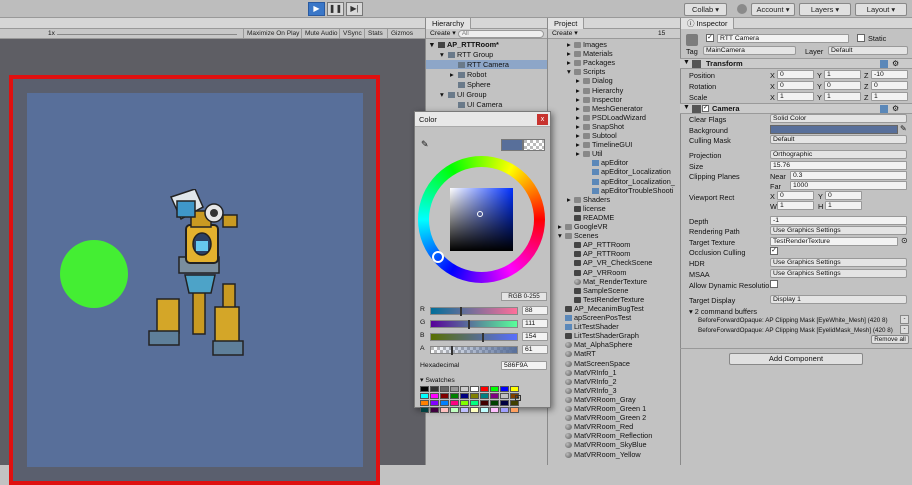  Describe the element at coordinates (708, 23) in the screenshot. I see `tab-inspector: ⓘ Inspector` at that location.